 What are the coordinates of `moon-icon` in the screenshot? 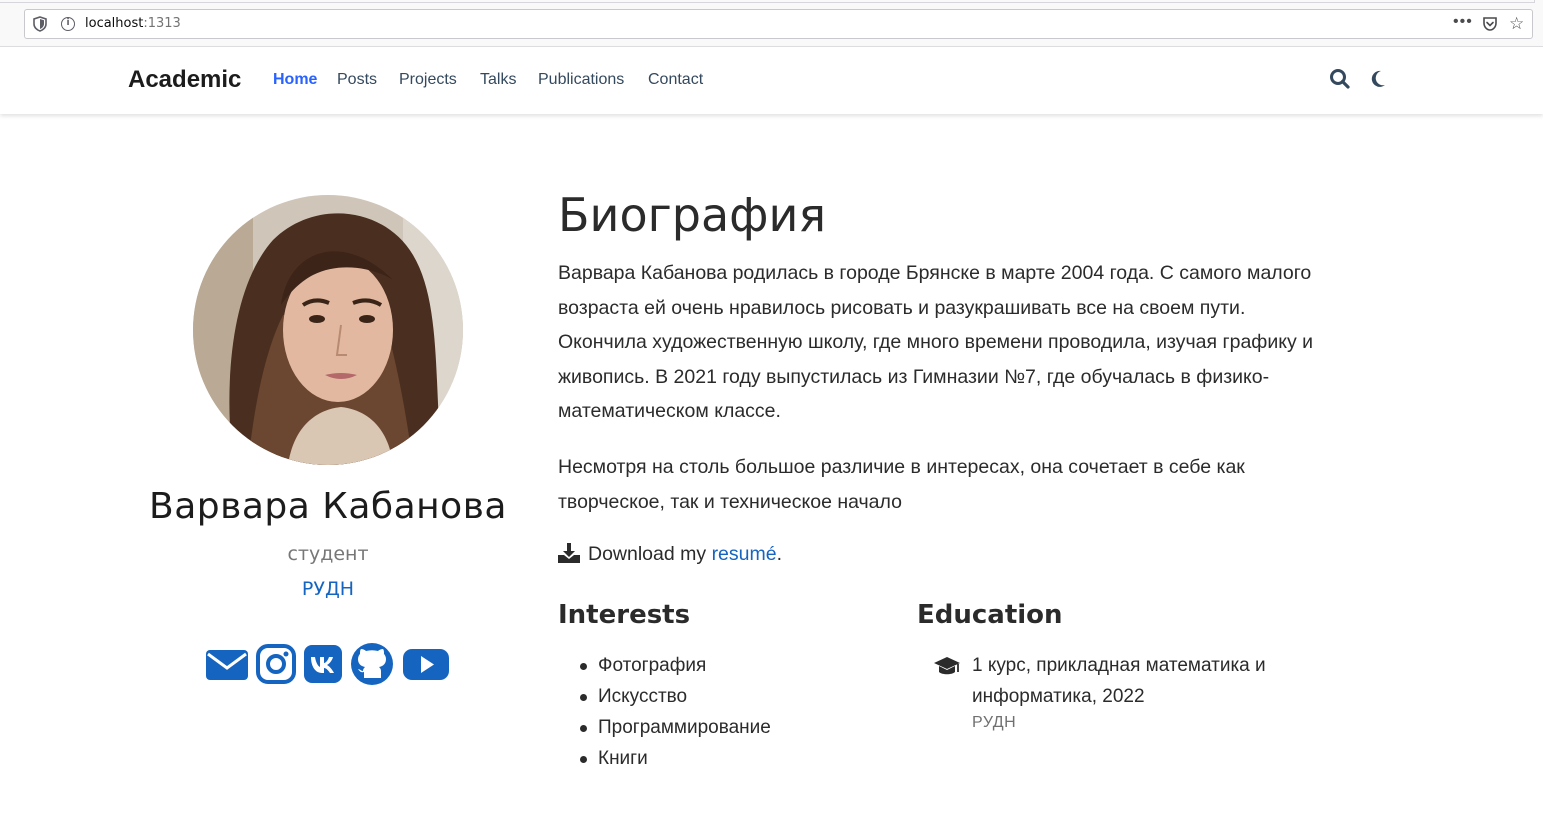 It's located at (1379, 79).